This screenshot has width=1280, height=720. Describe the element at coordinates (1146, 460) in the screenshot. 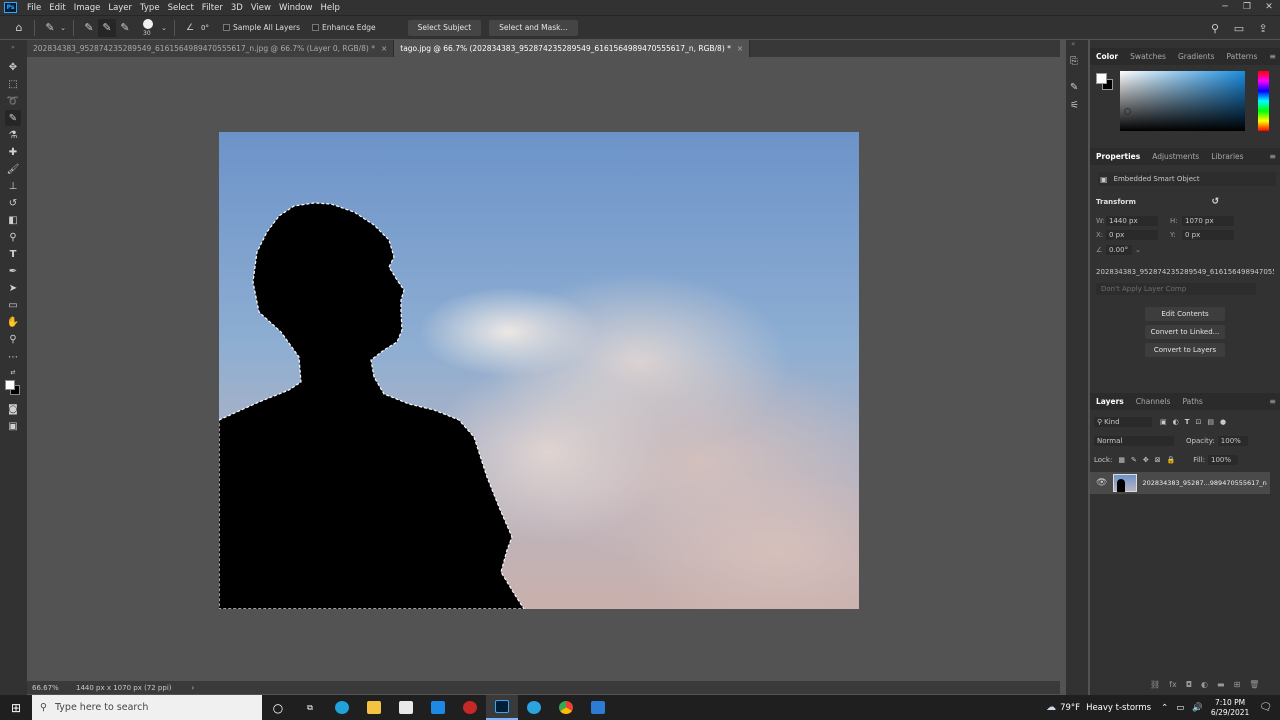

I see `lock-position-icon: ✥` at that location.